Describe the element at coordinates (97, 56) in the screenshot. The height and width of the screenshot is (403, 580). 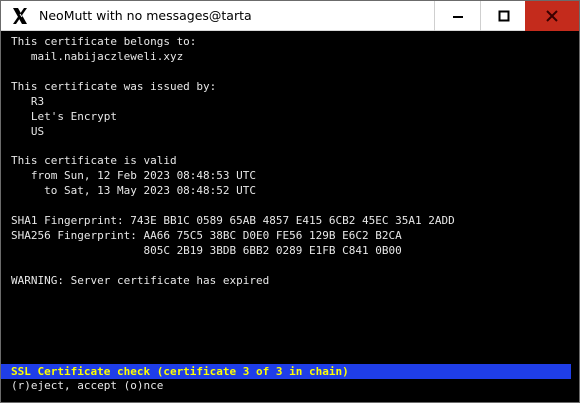
I see `cert-line: mail.nabijaczleweli.xyz` at that location.